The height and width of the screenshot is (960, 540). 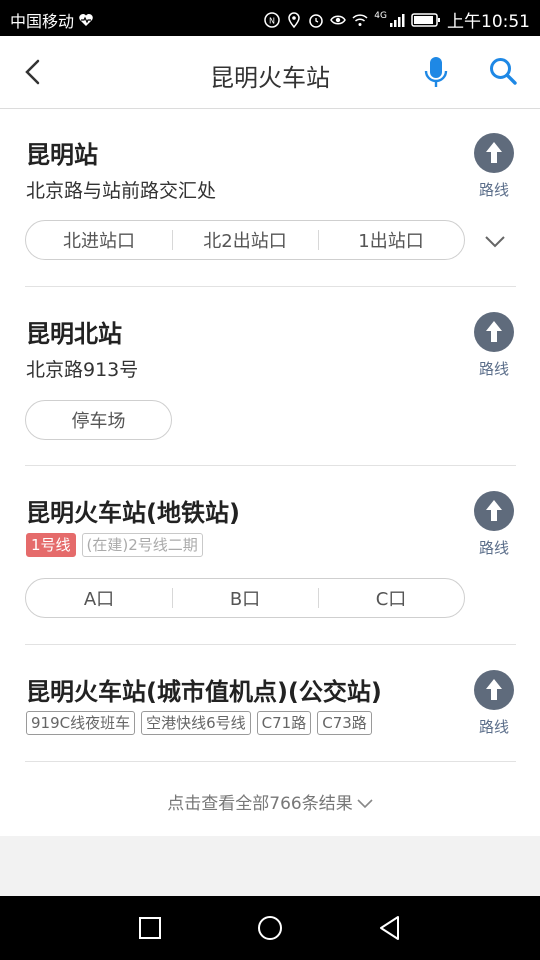 I want to click on result-address: 北京路913号, so click(x=82, y=370).